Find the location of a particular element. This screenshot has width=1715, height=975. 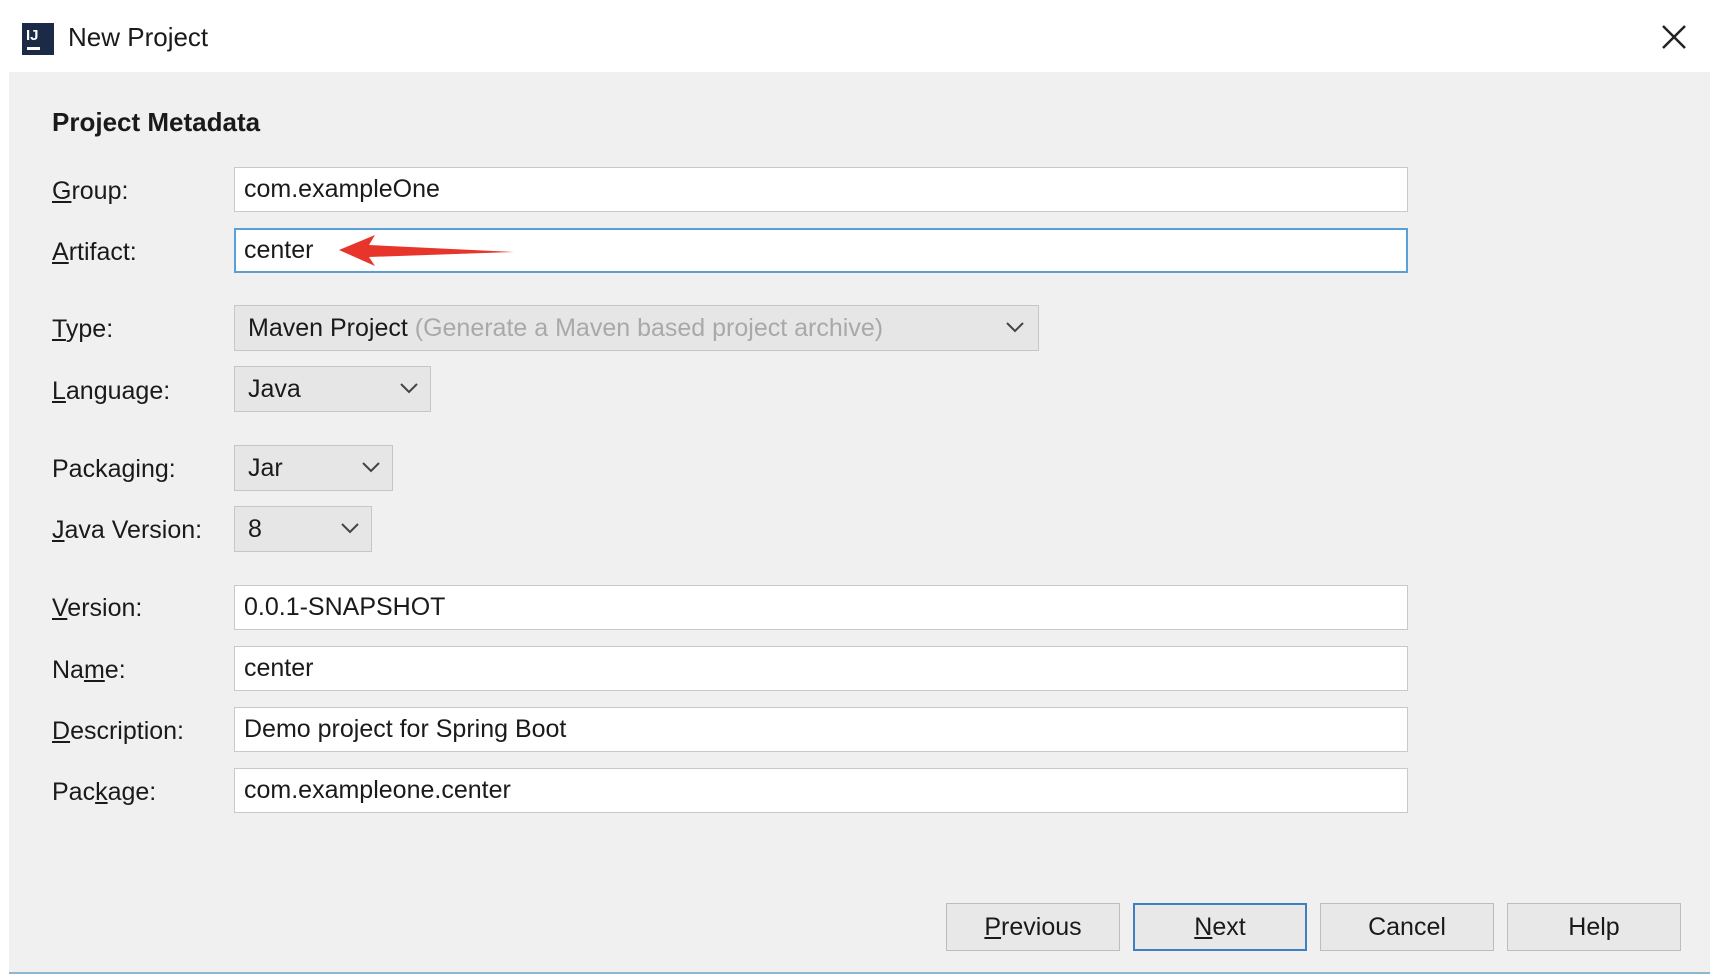

cancel-button: Cancel is located at coordinates (1407, 927).